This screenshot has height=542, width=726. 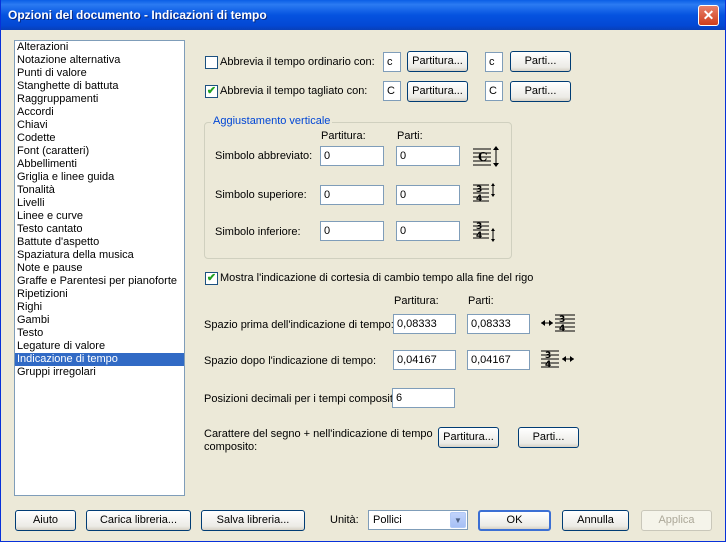 What do you see at coordinates (423, 398) in the screenshot?
I see `decimals-input: 6` at bounding box center [423, 398].